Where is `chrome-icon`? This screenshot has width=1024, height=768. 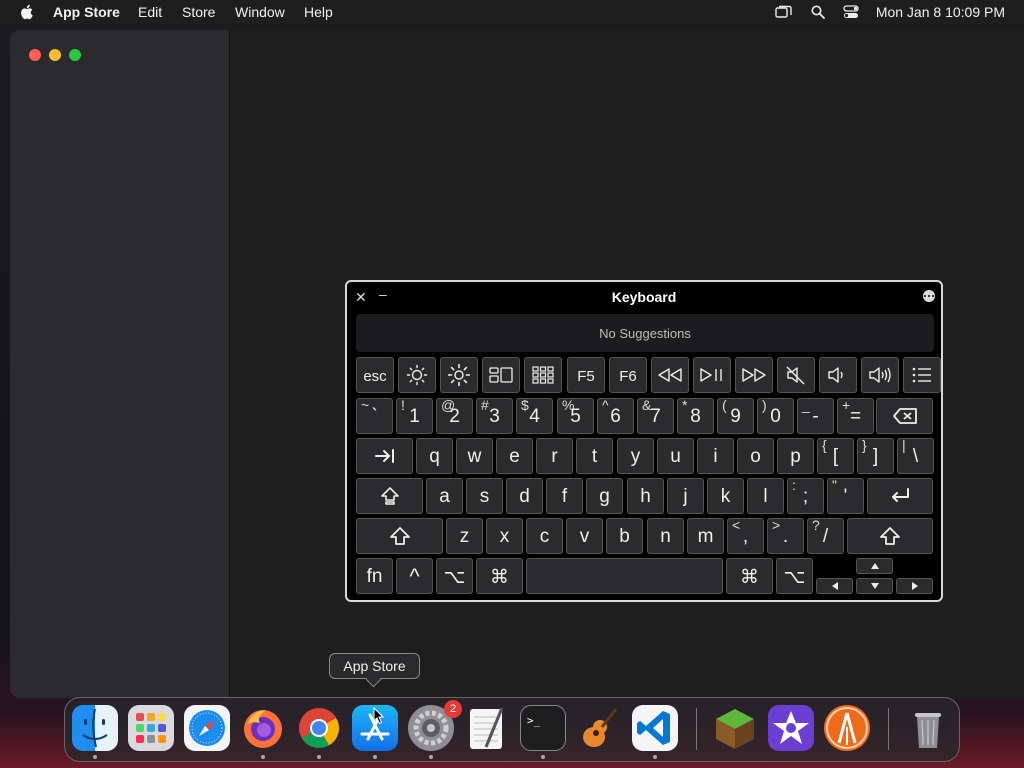 chrome-icon is located at coordinates (319, 728).